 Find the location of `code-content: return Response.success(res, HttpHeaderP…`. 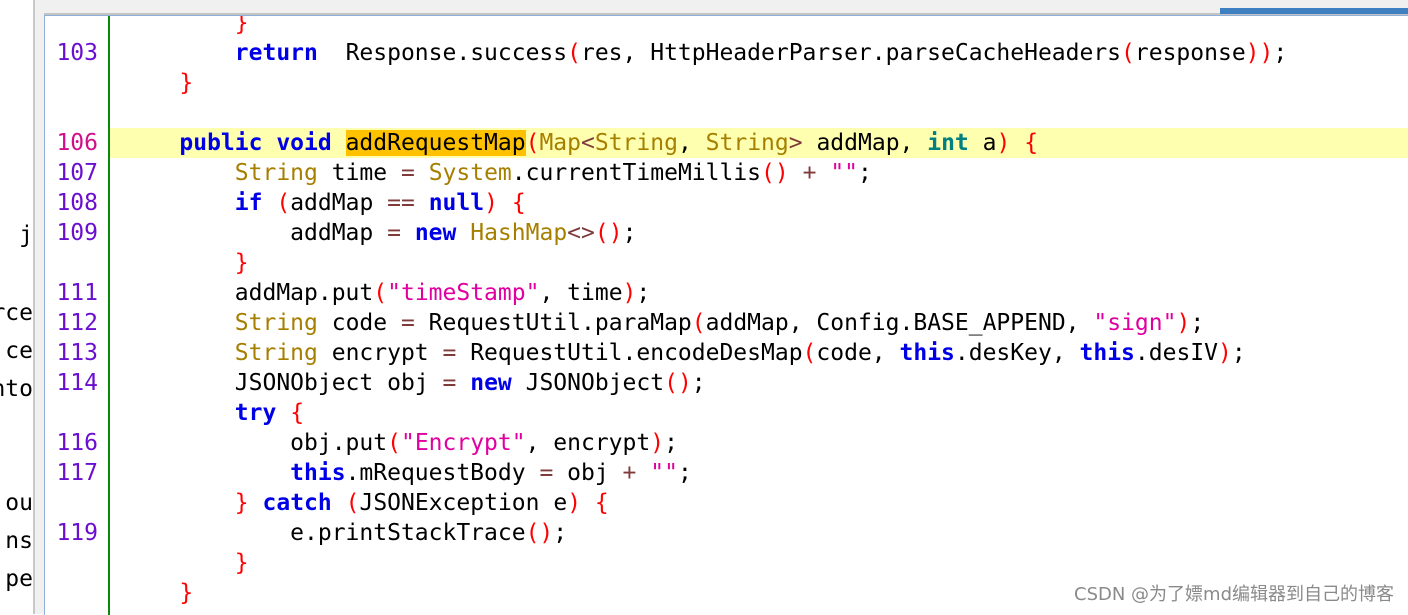

code-content: return Response.success(res, HttpHeaderP… is located at coordinates (759, 53).